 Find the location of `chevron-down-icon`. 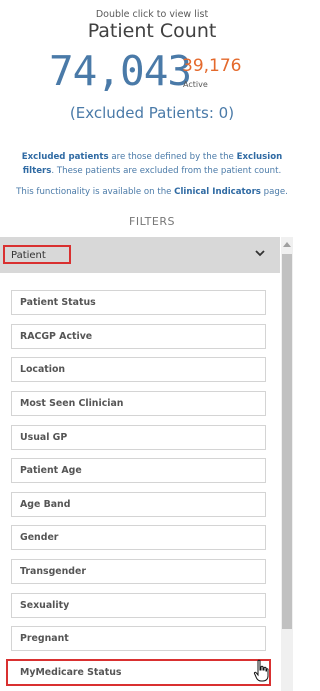

chevron-down-icon is located at coordinates (260, 253).